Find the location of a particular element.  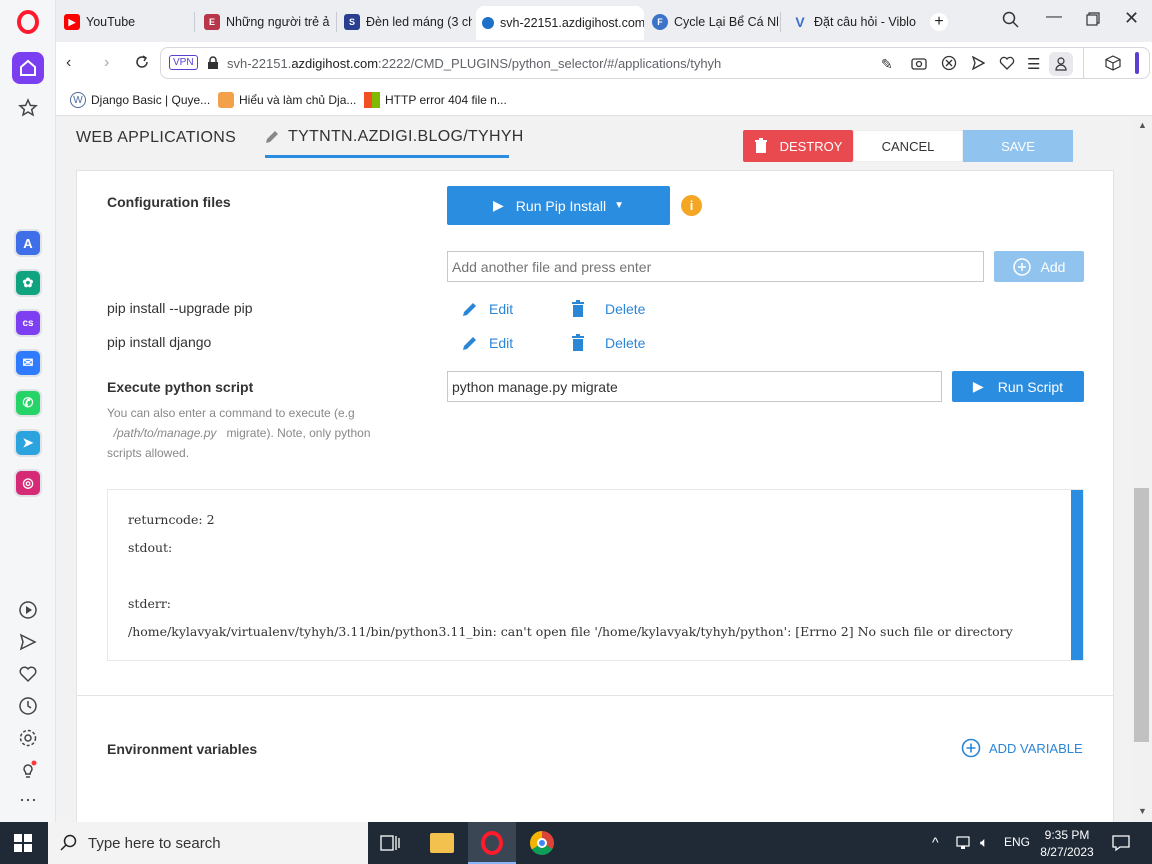

app-title: TYTNTN.AZDIGI.BLOG/TYHYH is located at coordinates (394, 137).